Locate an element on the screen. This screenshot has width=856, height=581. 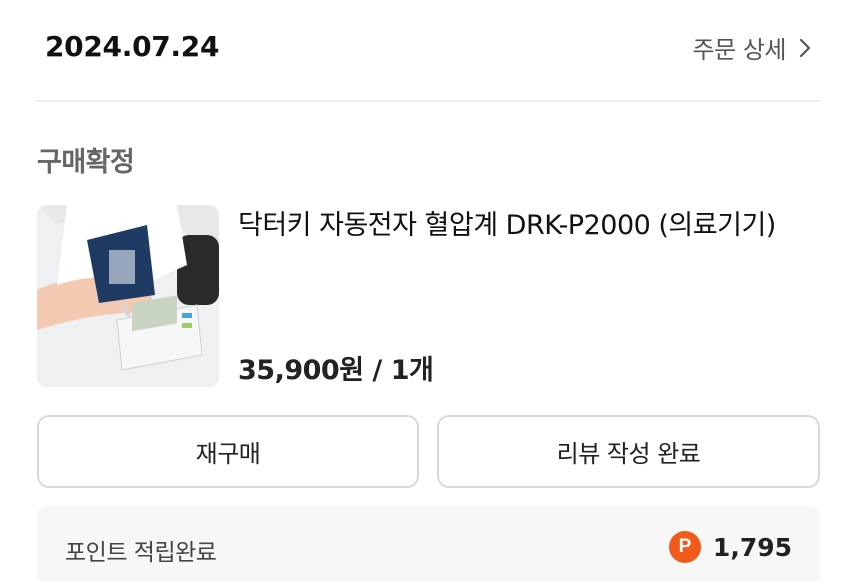
points-label: 포인트 적립완료 is located at coordinates (141, 553).